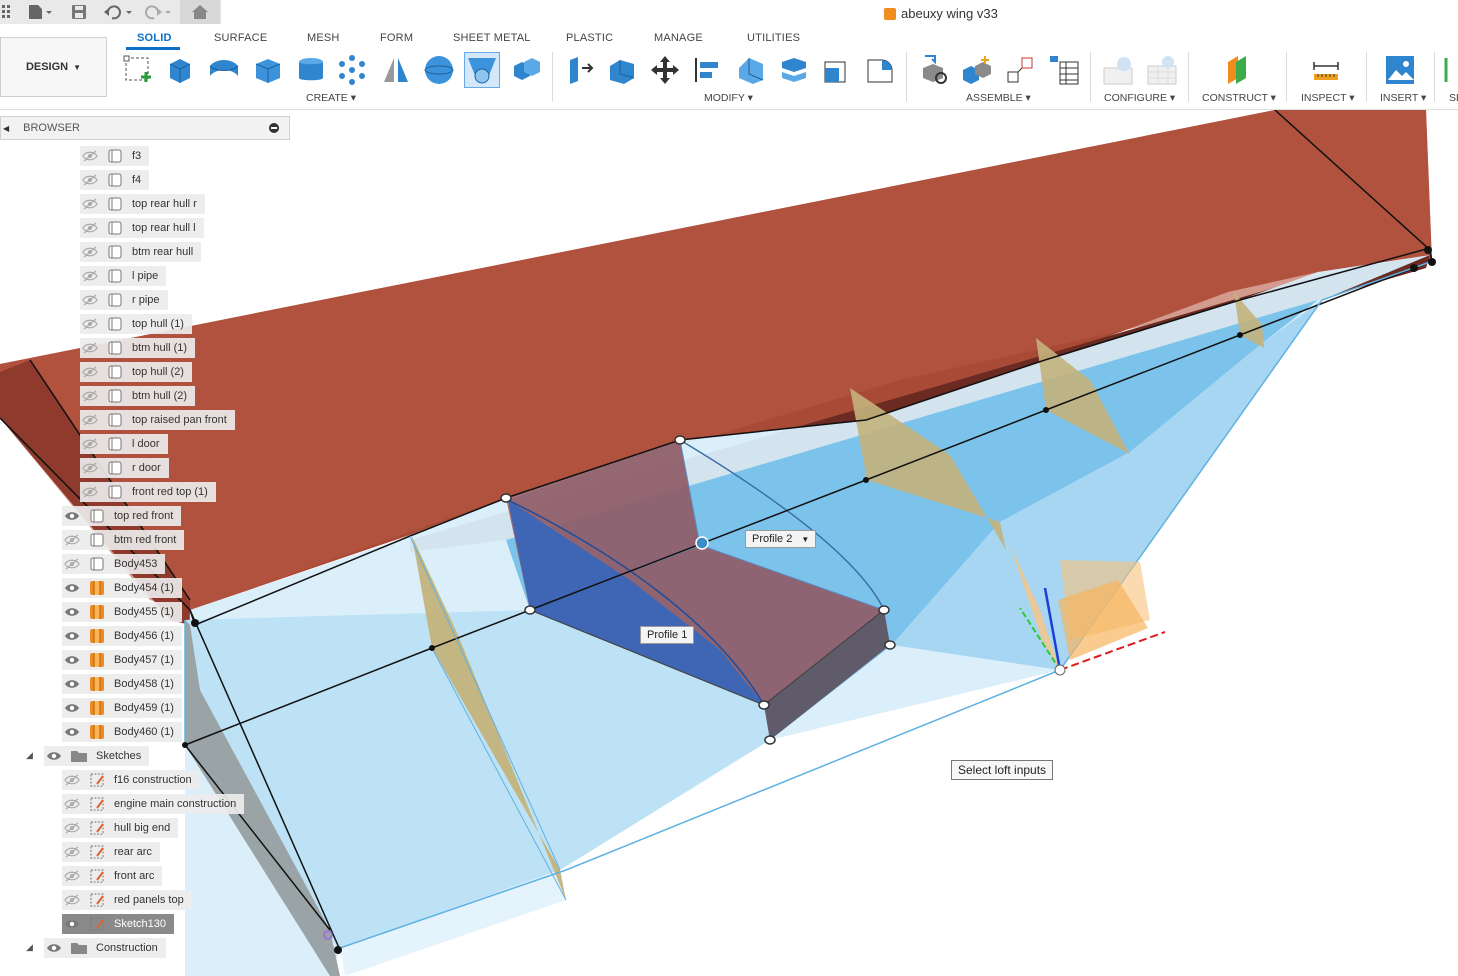  I want to click on new-component-icon, so click(936, 70).